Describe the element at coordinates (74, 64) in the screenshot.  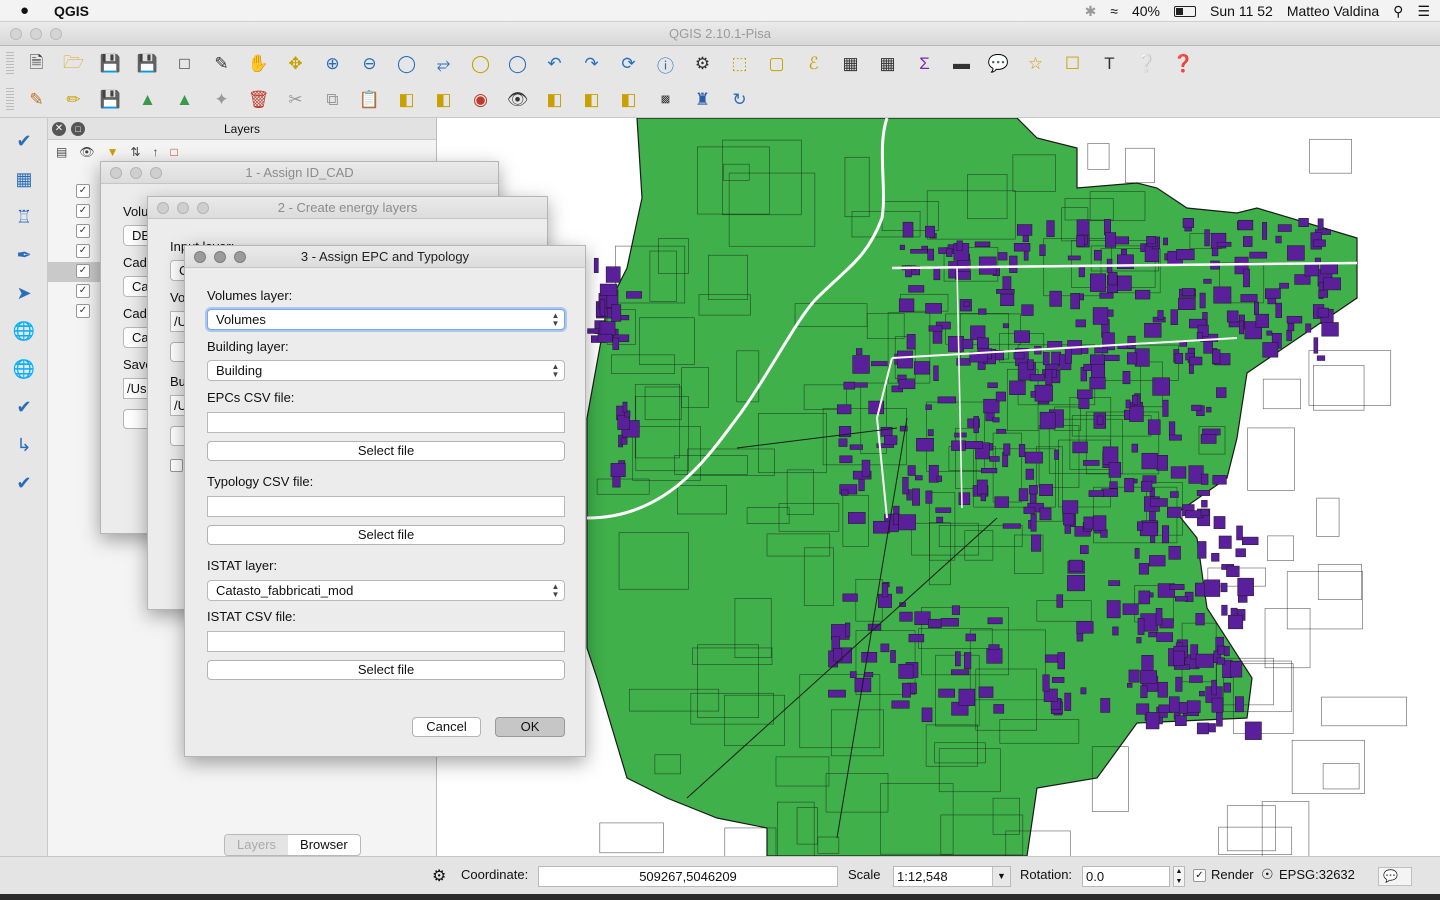
I see `open-project-icon: 🗁` at that location.